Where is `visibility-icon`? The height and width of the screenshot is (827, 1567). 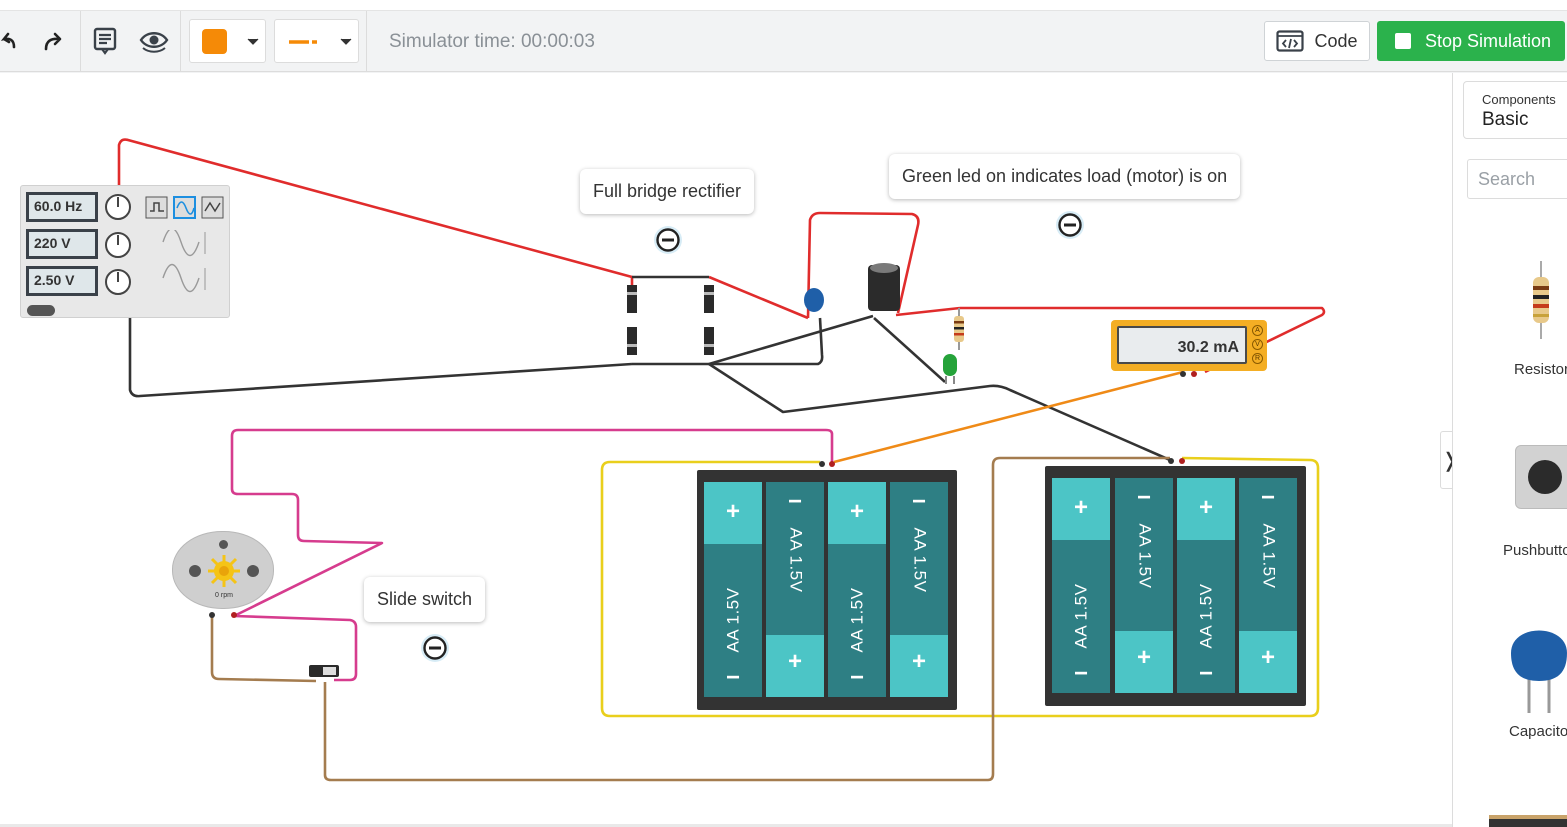 visibility-icon is located at coordinates (154, 41).